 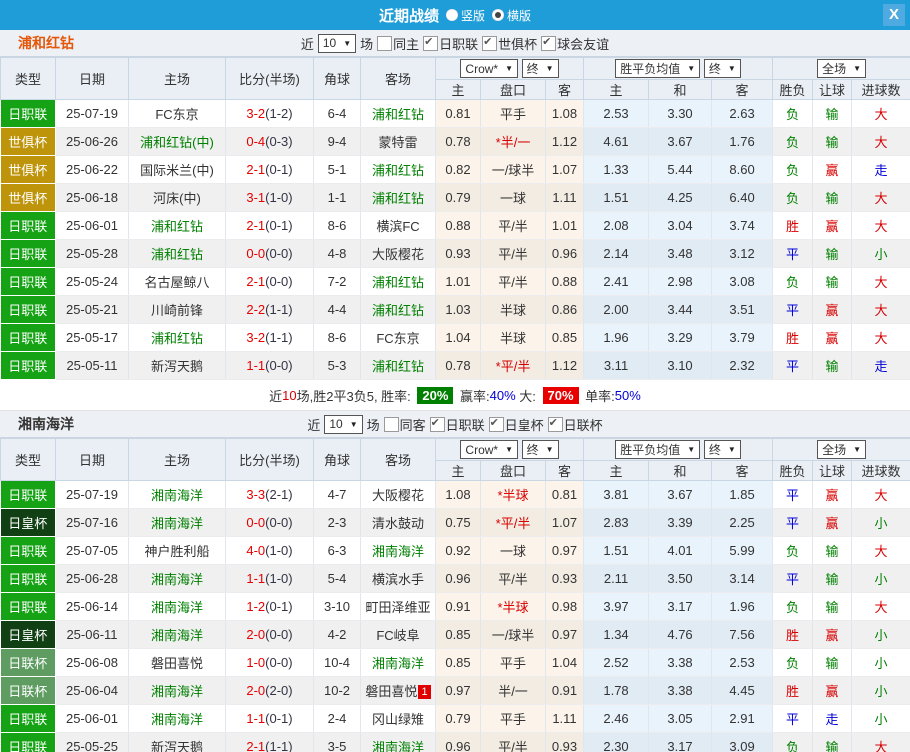 What do you see at coordinates (742, 690) in the screenshot?
I see `avg-away: 4.45` at bounding box center [742, 690].